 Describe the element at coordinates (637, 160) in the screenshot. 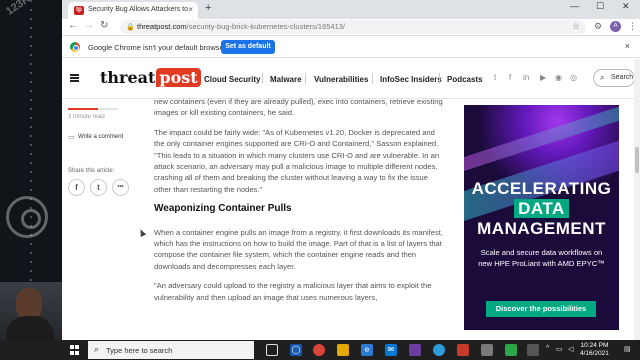

I see `scrollbar-thumb` at that location.